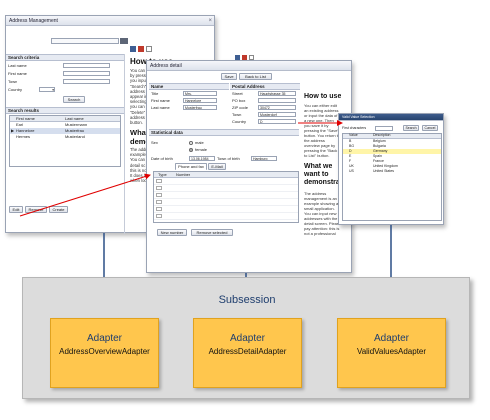 The height and width of the screenshot is (420, 490). I want to click on adapter-box-valid-values: Adapter ValidValuesAdapter, so click(391, 353).